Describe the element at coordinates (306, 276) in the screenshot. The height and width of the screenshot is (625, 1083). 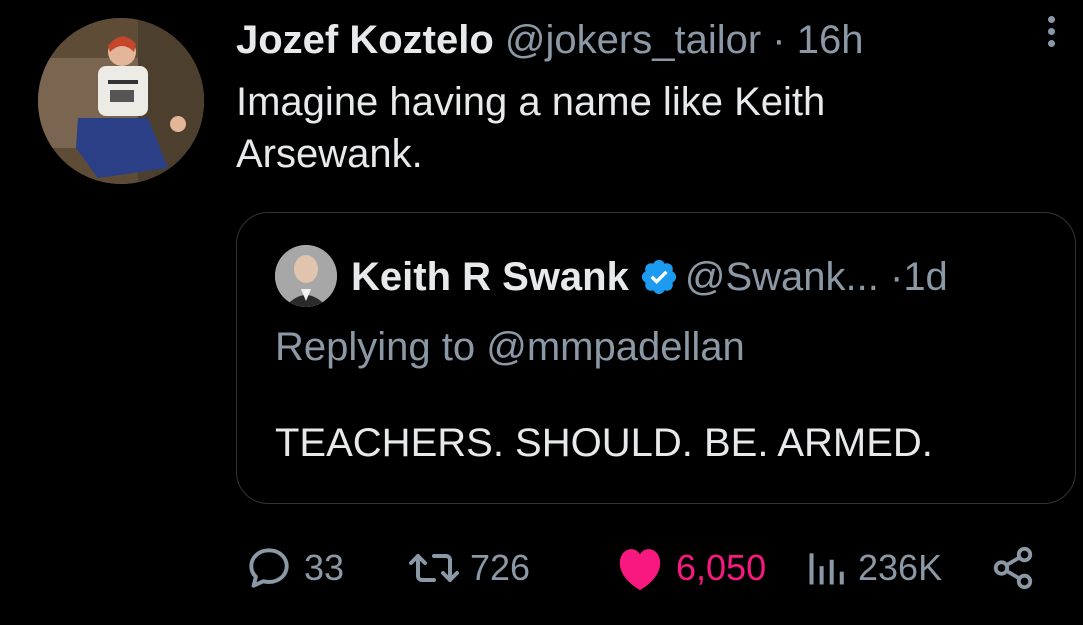
I see `quoted-author-avatar` at that location.